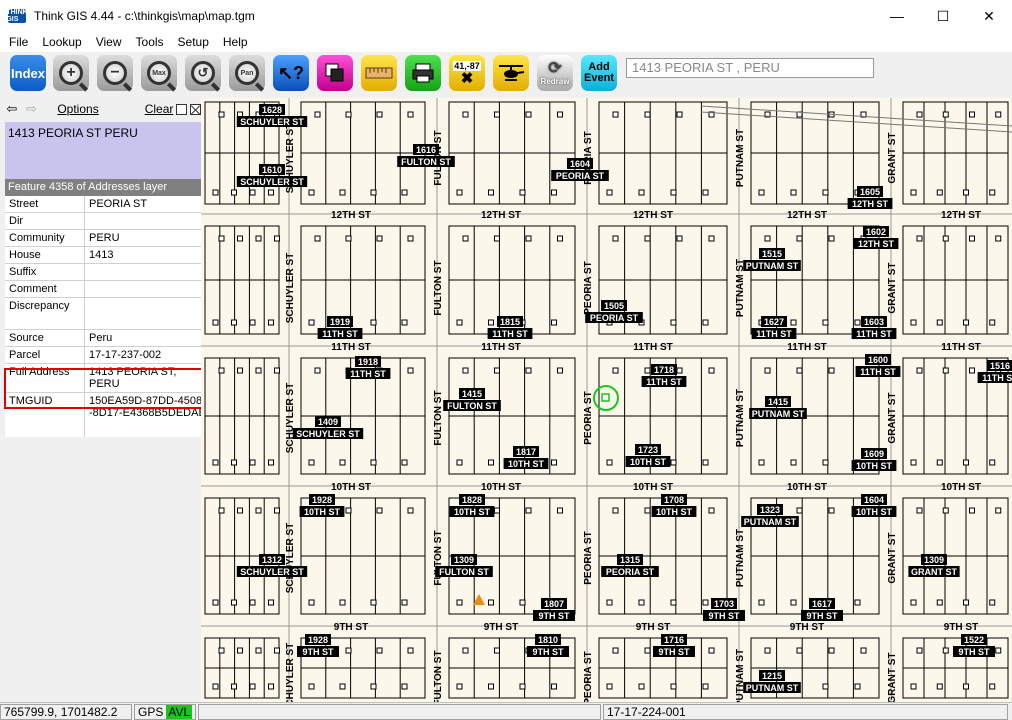  What do you see at coordinates (892, 677) in the screenshot?
I see `street-label: GRANT ST` at bounding box center [892, 677].